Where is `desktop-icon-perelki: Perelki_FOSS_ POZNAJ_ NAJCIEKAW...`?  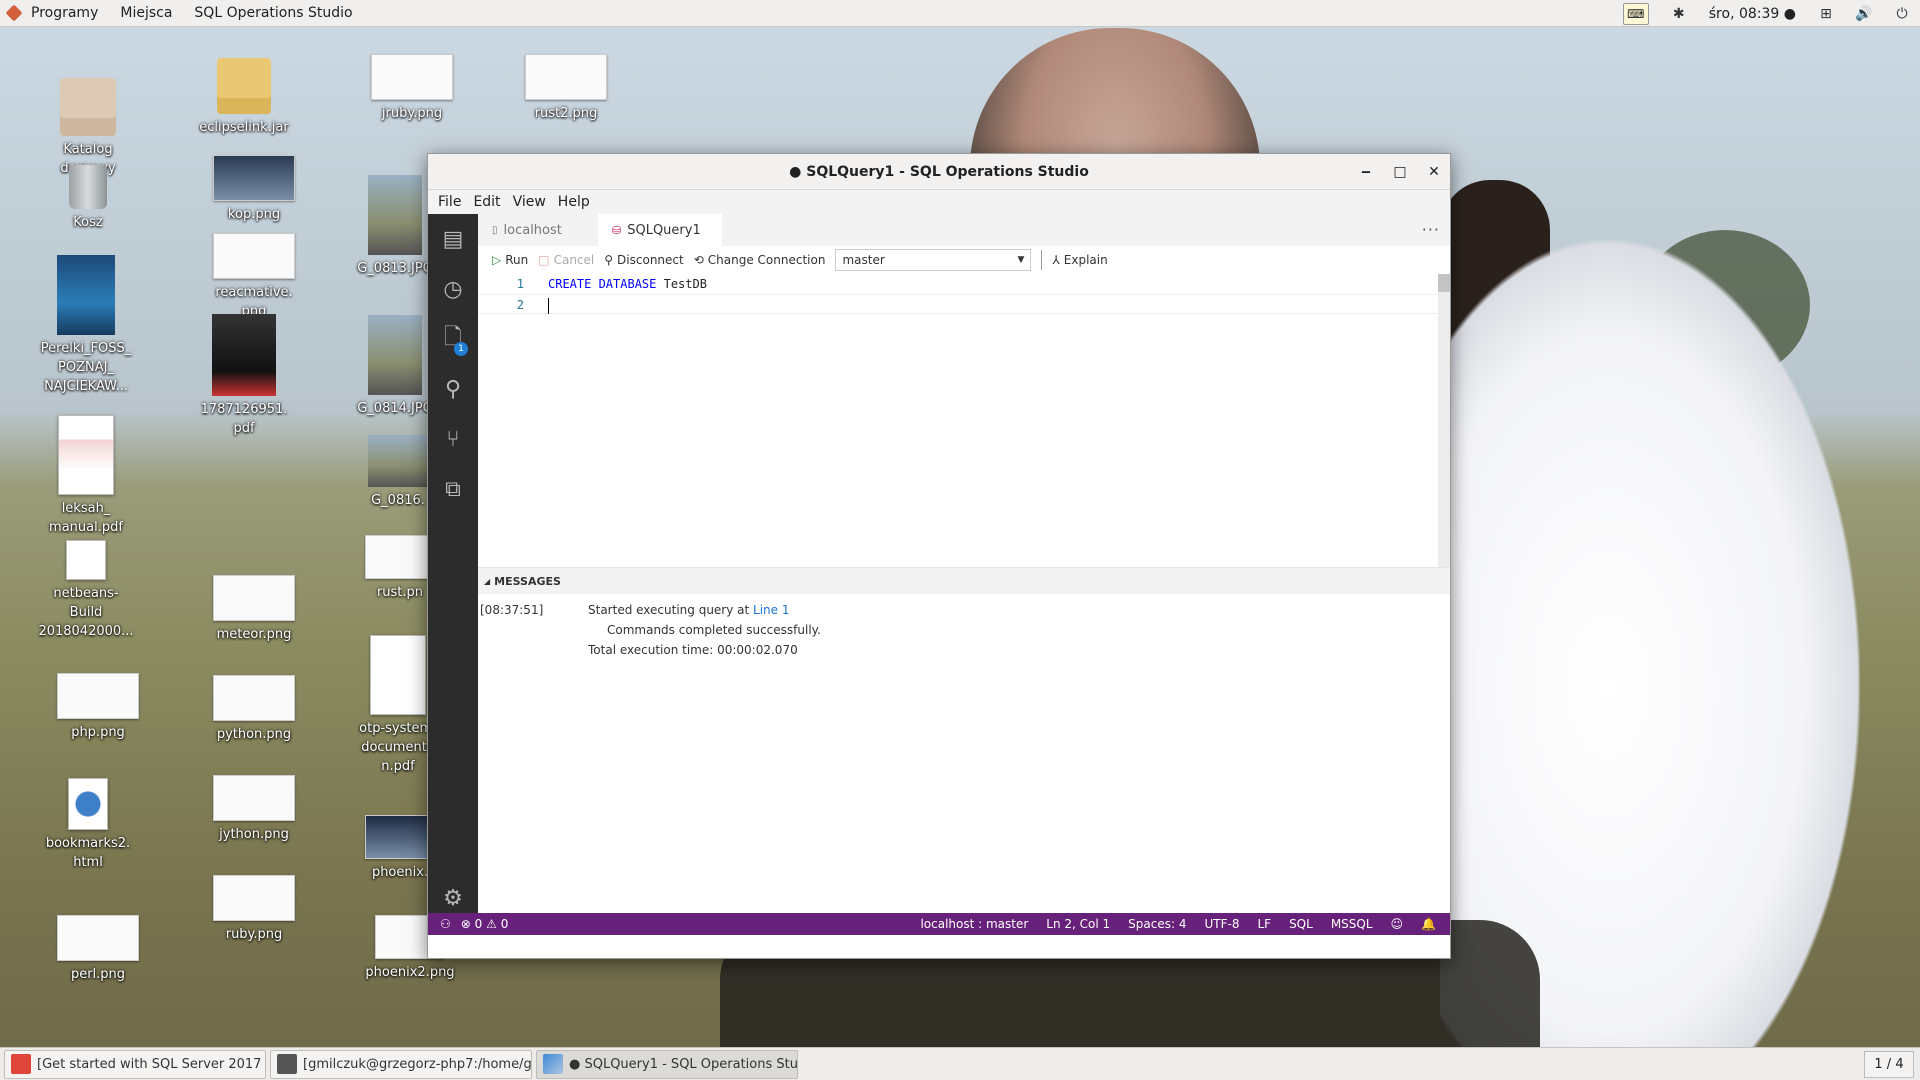
desktop-icon-perelki: Perelki_FOSS_ POZNAJ_ NAJCIEKAW... is located at coordinates (86, 325).